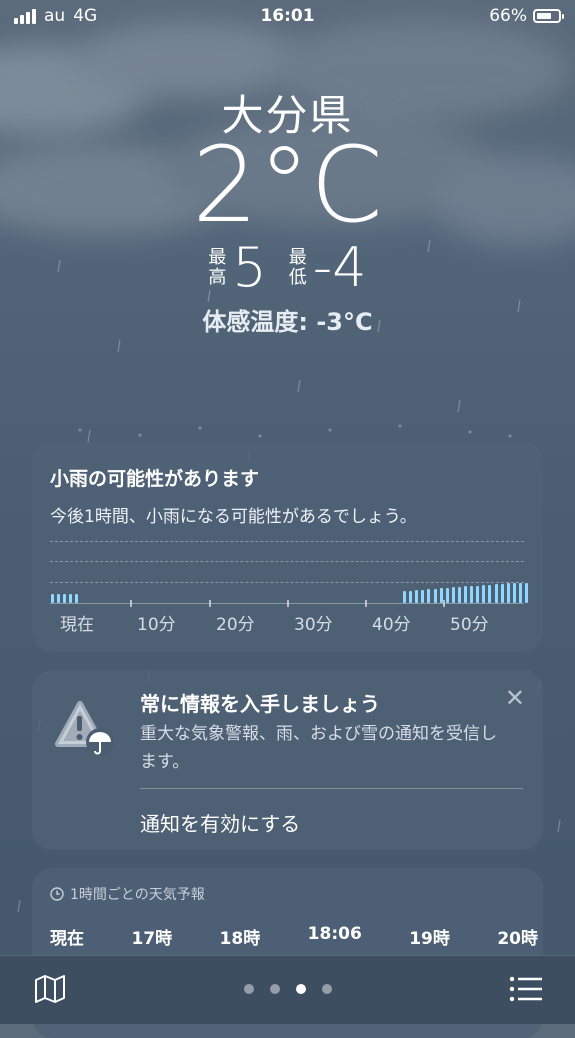  Describe the element at coordinates (249, 267) in the screenshot. I see `high-value: 5` at that location.